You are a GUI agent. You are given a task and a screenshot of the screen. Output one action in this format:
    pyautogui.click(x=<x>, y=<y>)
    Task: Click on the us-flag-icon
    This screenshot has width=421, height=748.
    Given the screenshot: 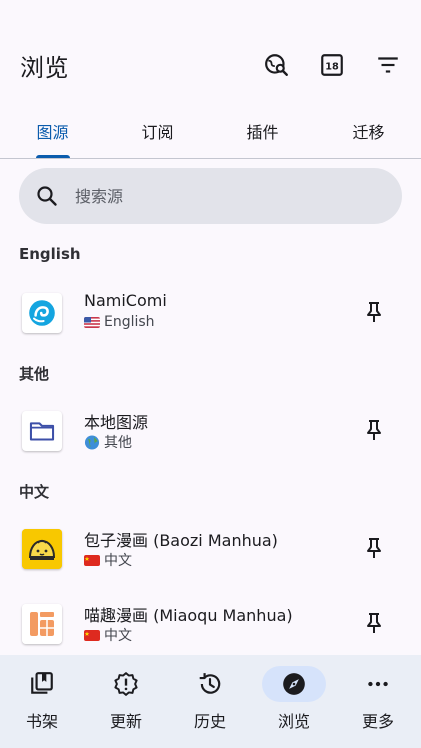 What is the action you would take?
    pyautogui.click(x=92, y=322)
    